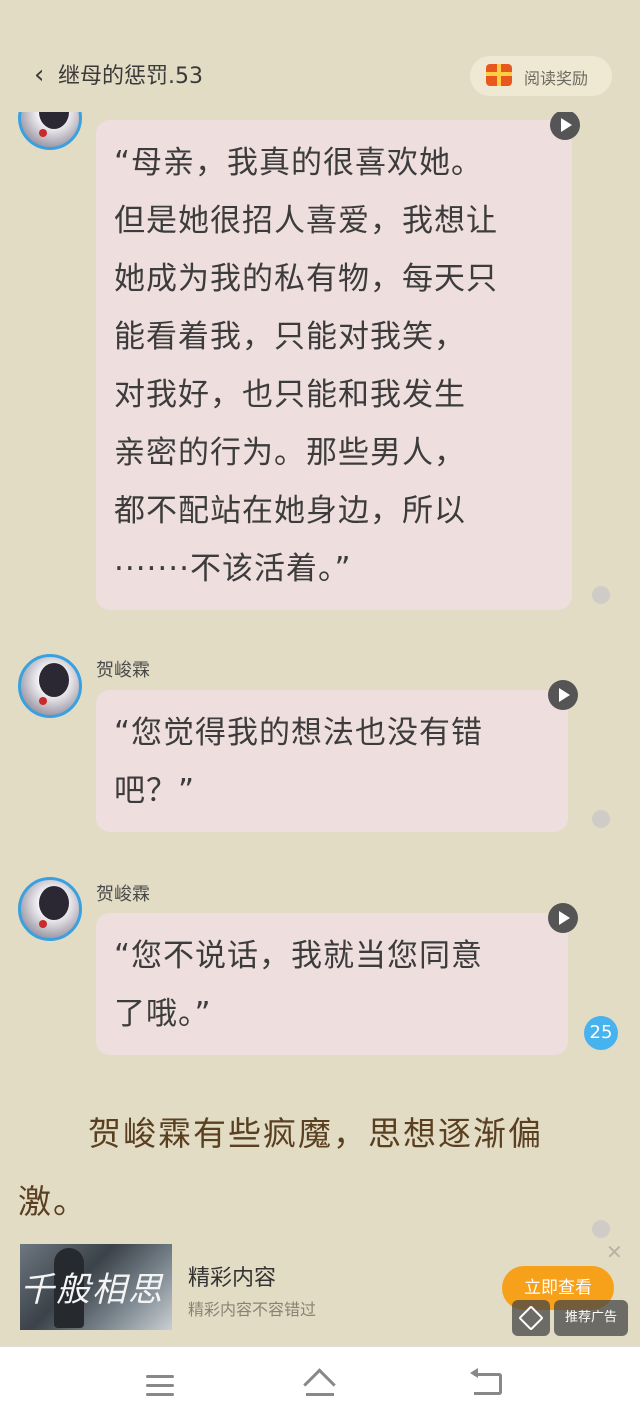 Image resolution: width=640 pixels, height=1423 pixels. Describe the element at coordinates (290, 395) in the screenshot. I see `message-line: 对我好，也只能和我发生` at that location.